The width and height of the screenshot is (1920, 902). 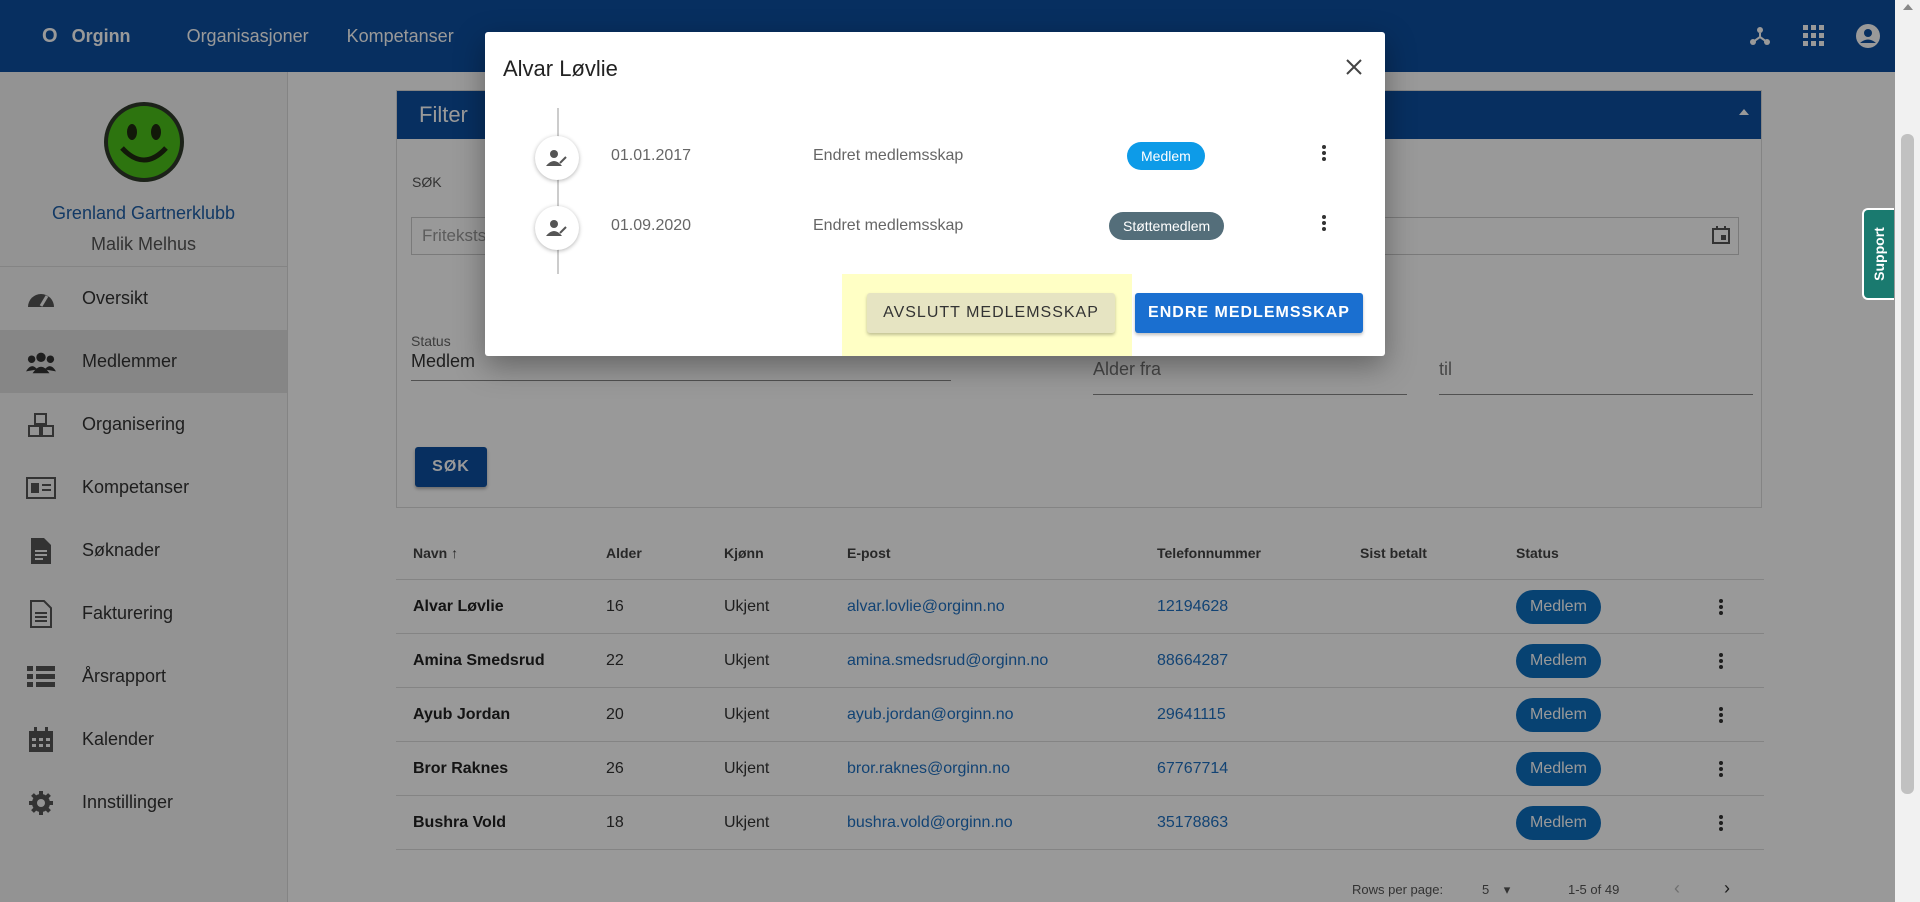 I want to click on close-icon, so click(x=1354, y=69).